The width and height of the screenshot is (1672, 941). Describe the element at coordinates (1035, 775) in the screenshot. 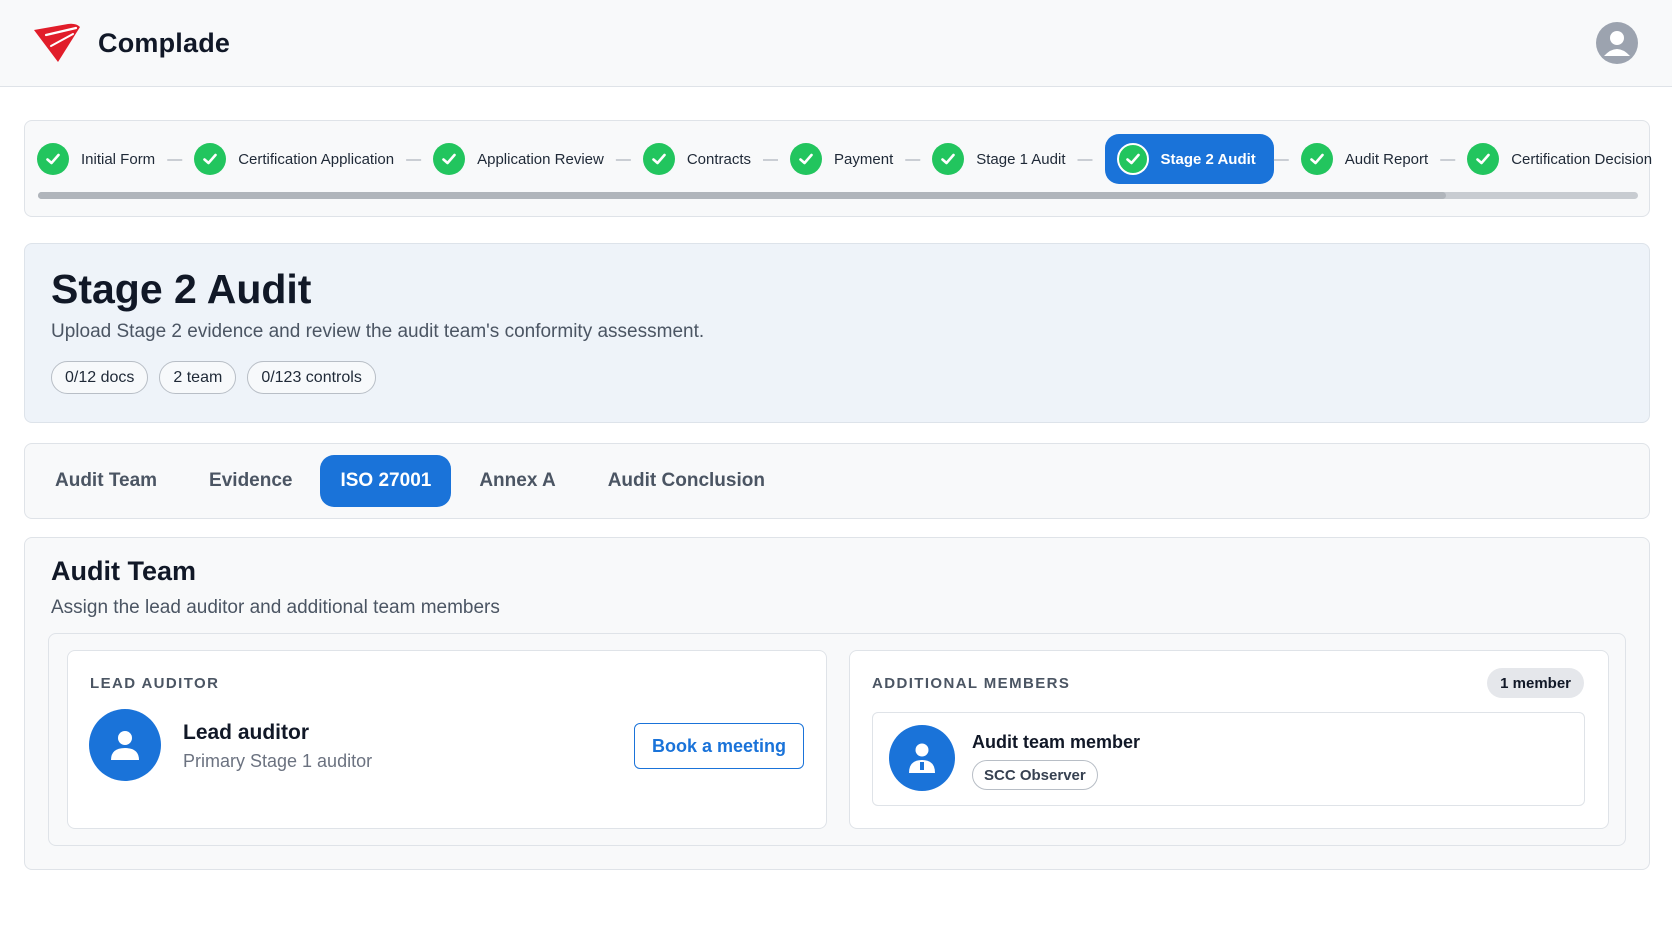

I see `member-role-chip: SCC Observer` at that location.